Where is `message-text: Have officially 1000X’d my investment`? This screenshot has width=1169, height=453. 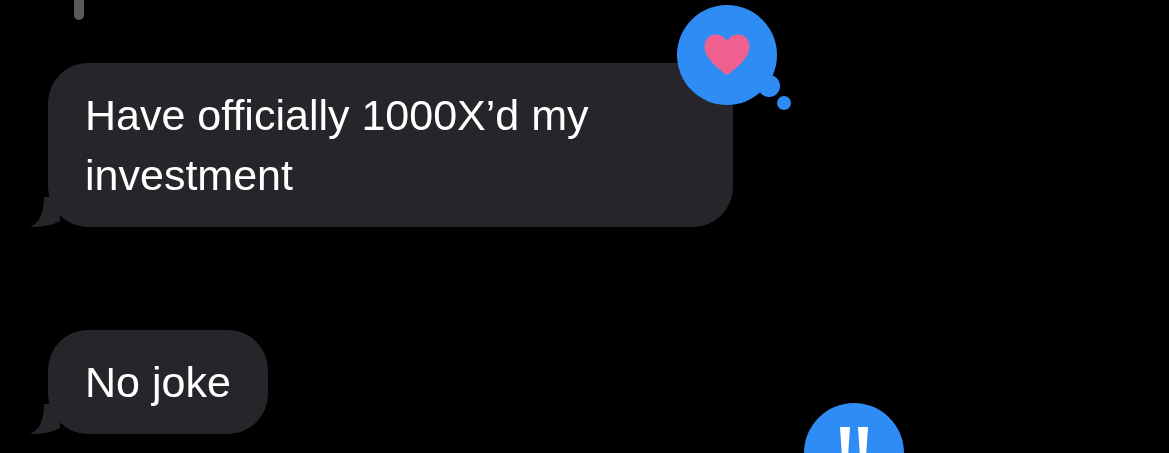
message-text: Have officially 1000X’d my investment is located at coordinates (337, 145).